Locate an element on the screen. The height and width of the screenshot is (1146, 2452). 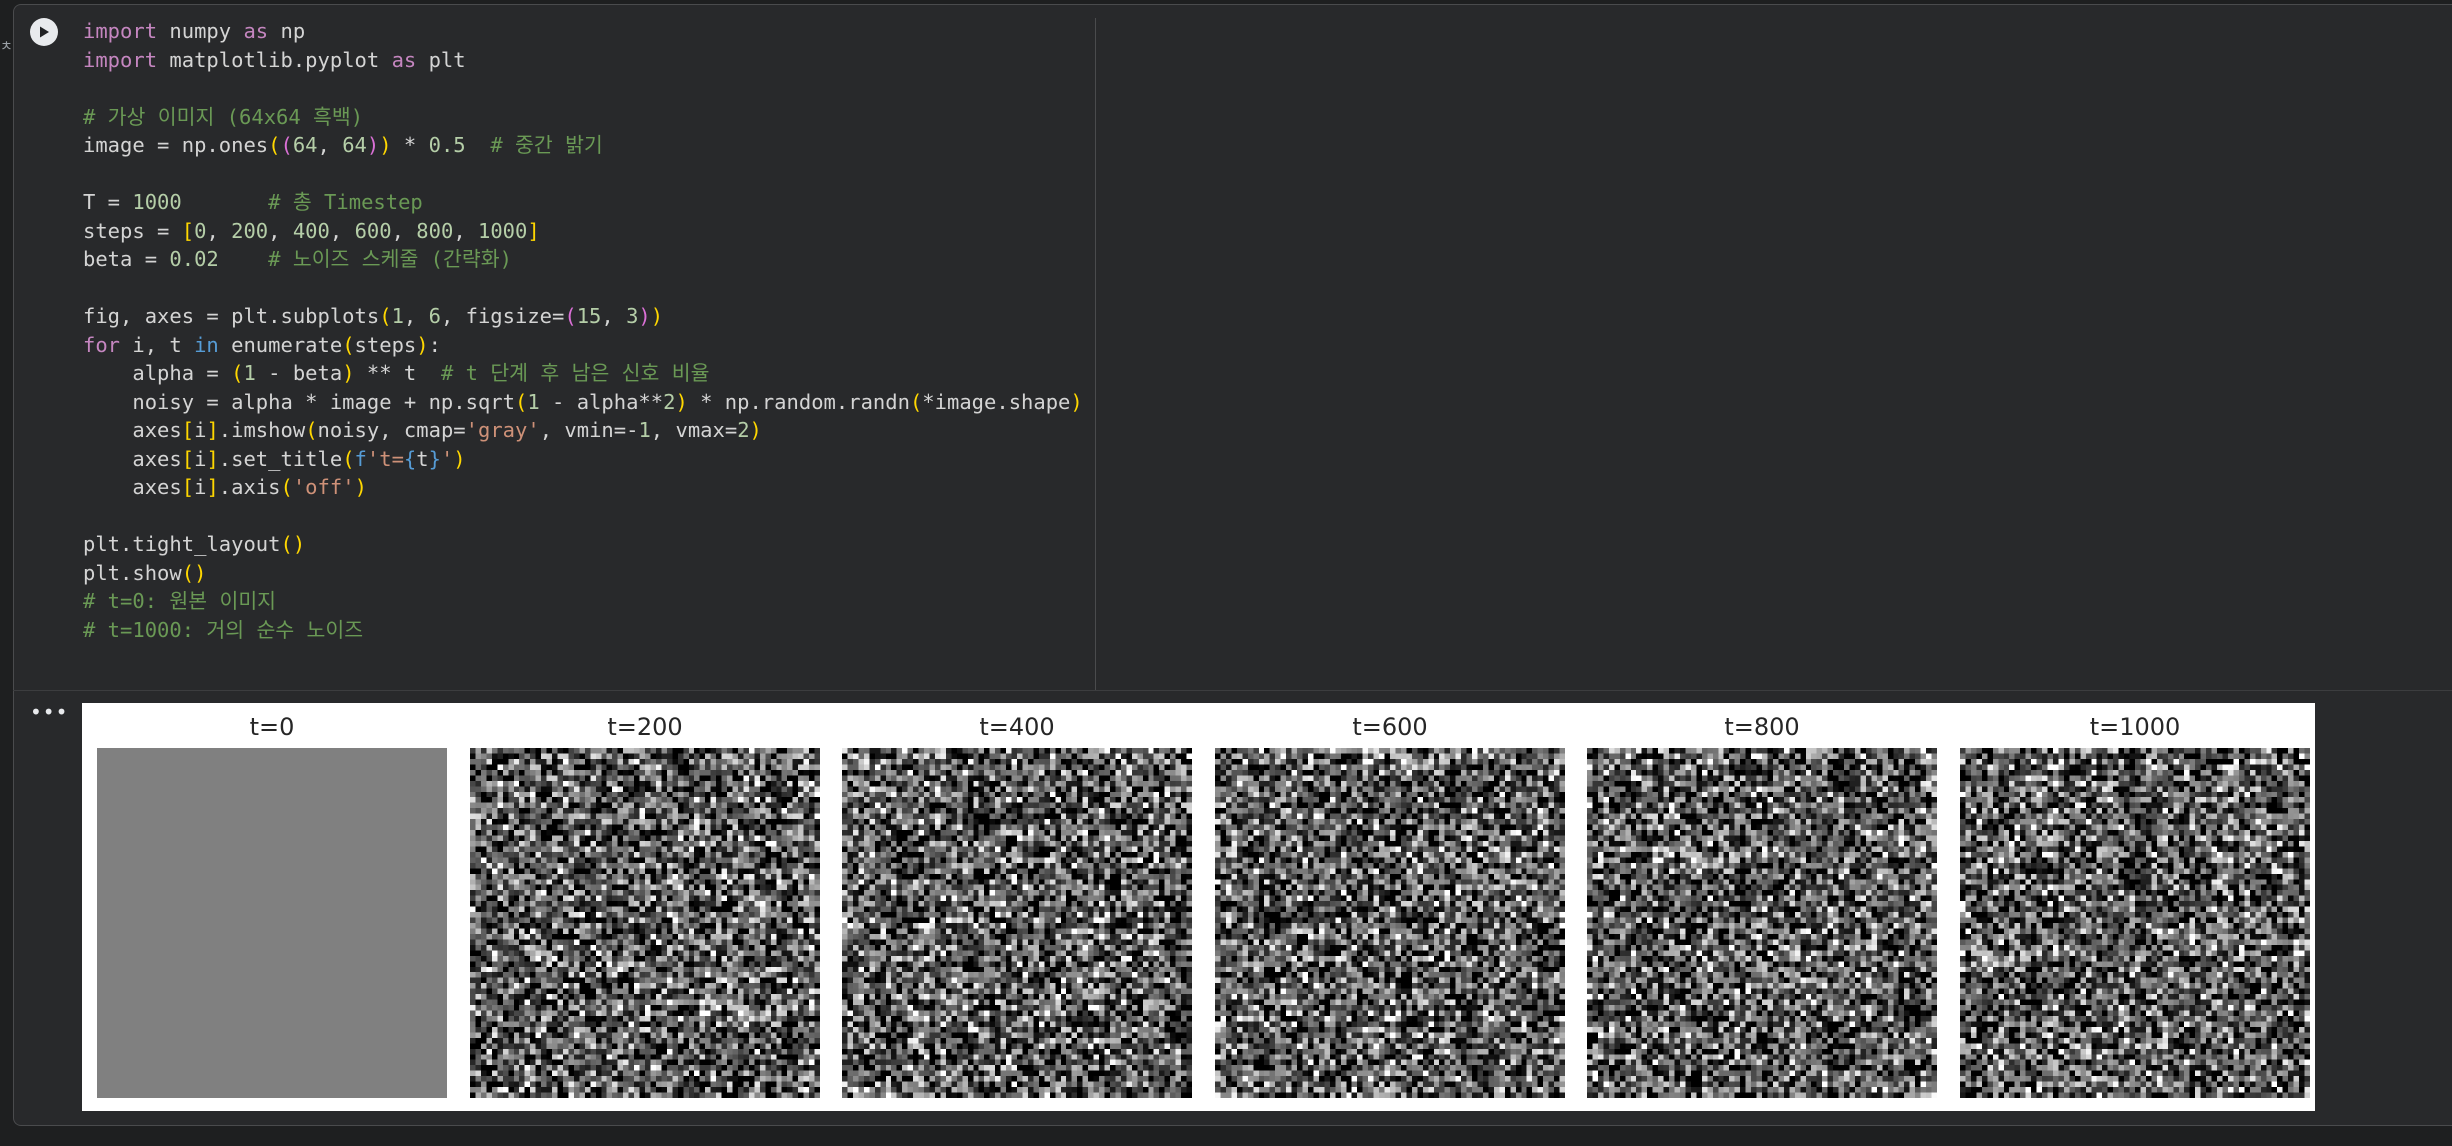
code-token: plt is located at coordinates (441, 60).